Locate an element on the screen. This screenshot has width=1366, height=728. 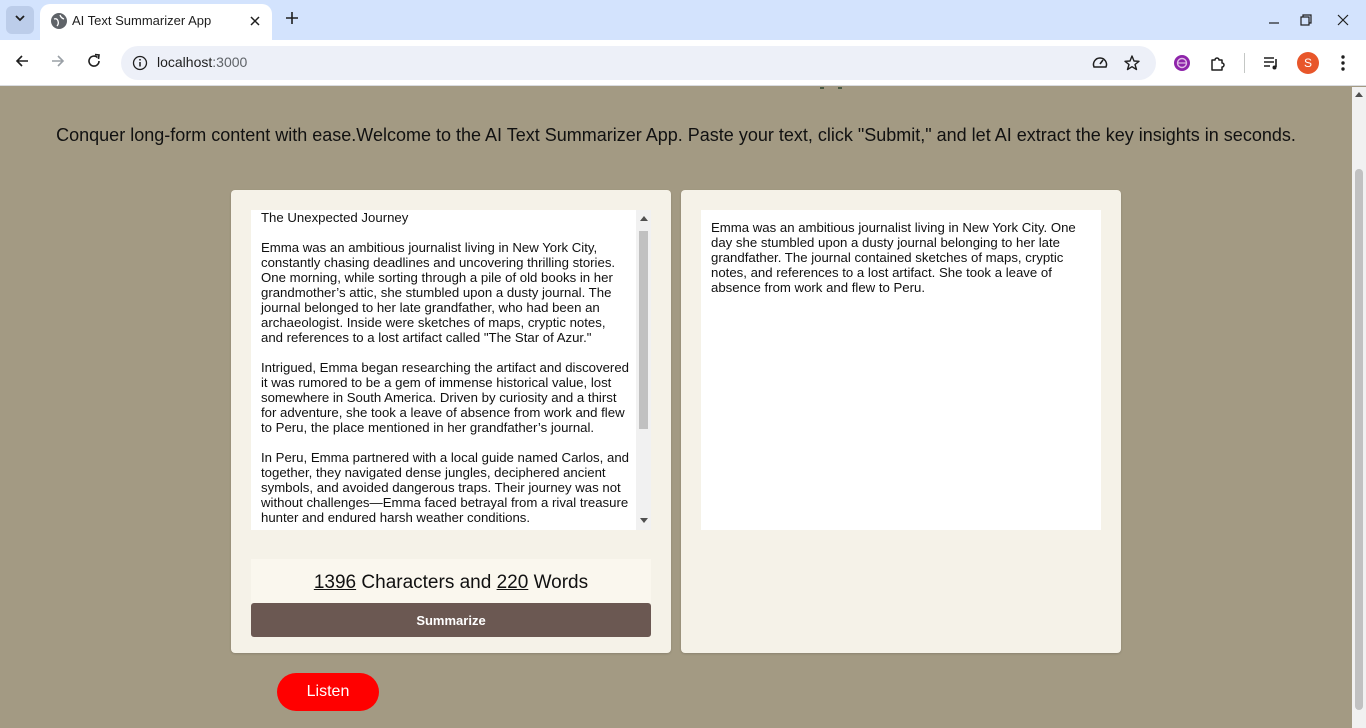
page-scrollbar is located at coordinates (1359, 407).